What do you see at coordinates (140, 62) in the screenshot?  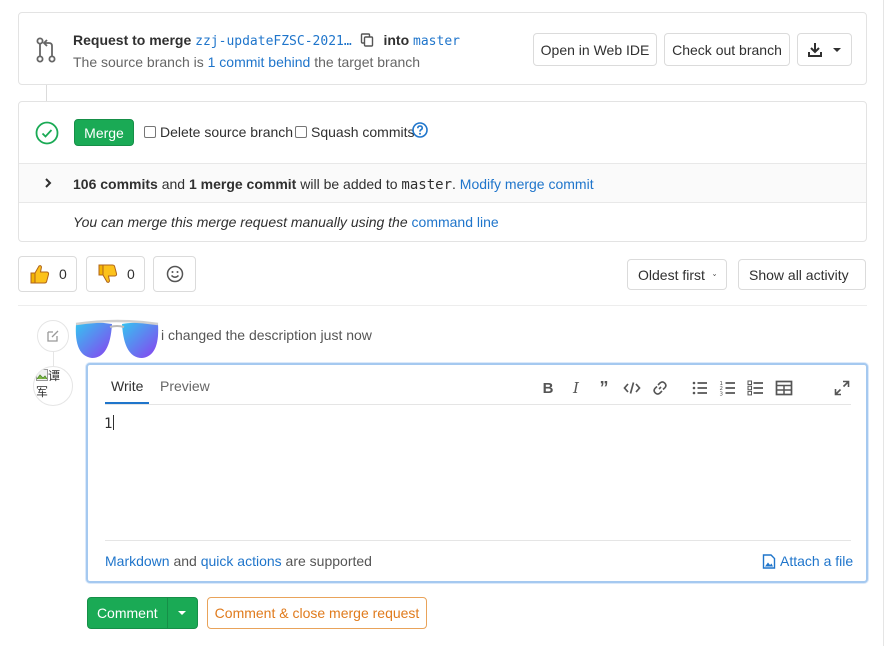 I see `branch-status-prefix: The source branch is` at bounding box center [140, 62].